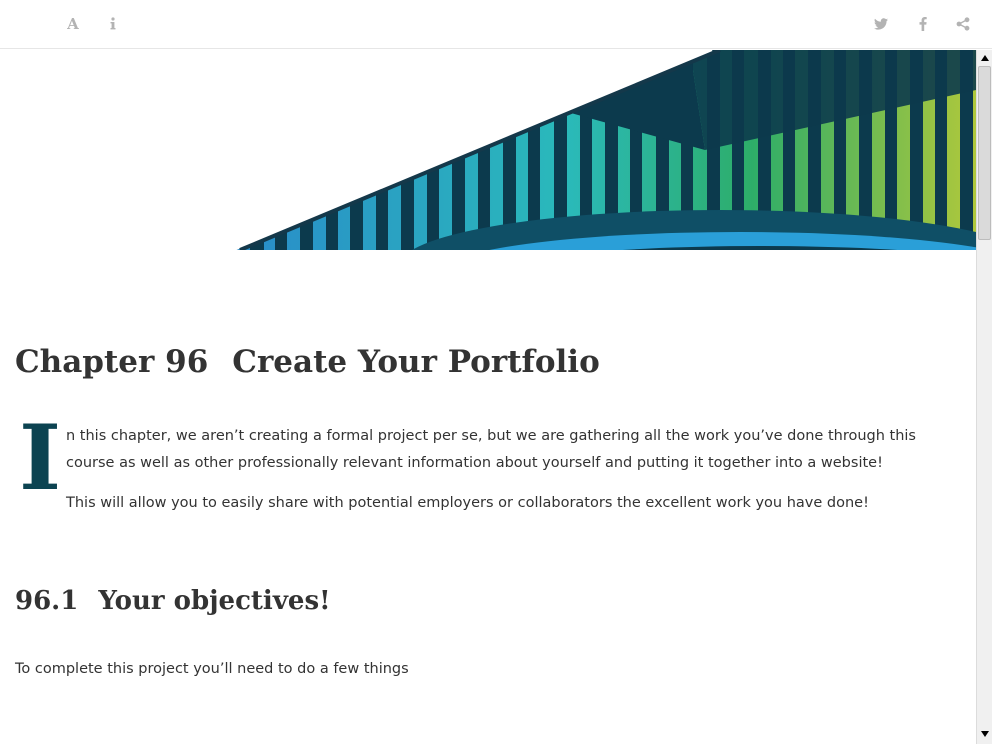 This screenshot has width=992, height=744. Describe the element at coordinates (984, 397) in the screenshot. I see `vertical-scrollbar` at that location.